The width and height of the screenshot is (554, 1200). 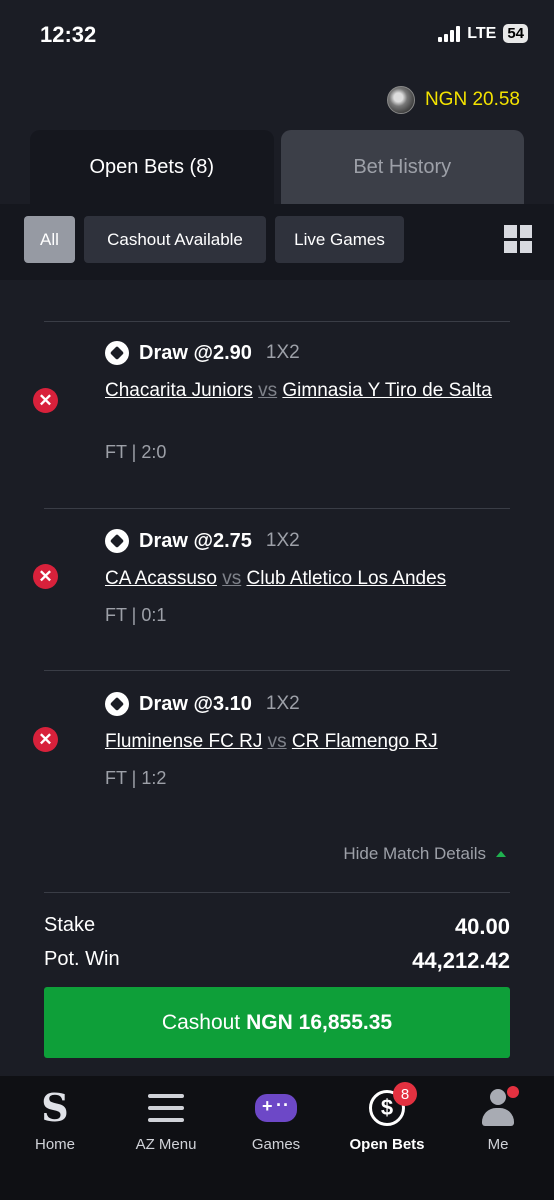 I want to click on open-bets-icon: $ 8, so click(x=393, y=1105).